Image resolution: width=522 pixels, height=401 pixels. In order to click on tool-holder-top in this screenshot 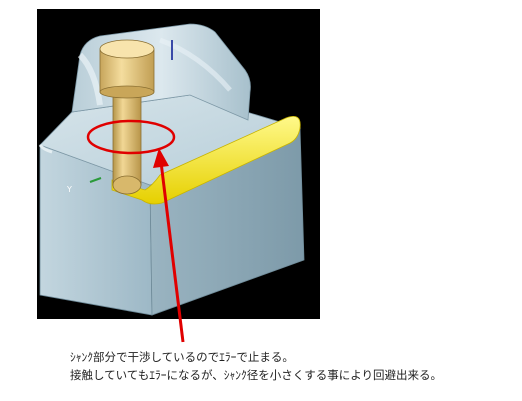, I will do `click(127, 49)`.